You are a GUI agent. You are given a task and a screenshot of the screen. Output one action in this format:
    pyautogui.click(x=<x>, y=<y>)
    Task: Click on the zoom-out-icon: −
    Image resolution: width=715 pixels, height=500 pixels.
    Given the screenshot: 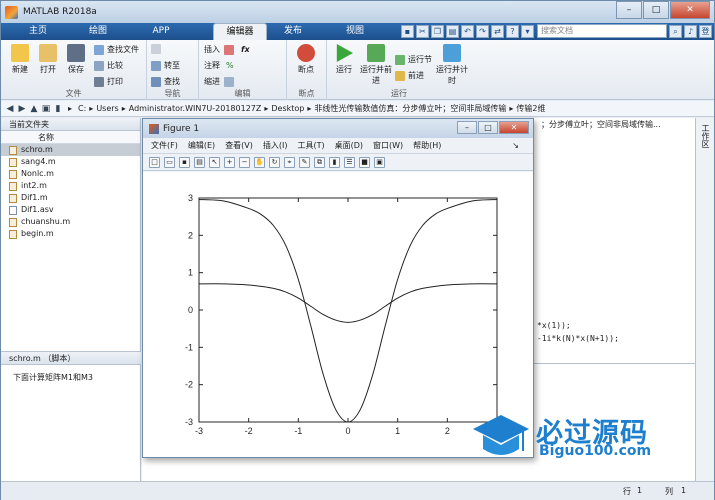 What is the action you would take?
    pyautogui.click(x=244, y=162)
    